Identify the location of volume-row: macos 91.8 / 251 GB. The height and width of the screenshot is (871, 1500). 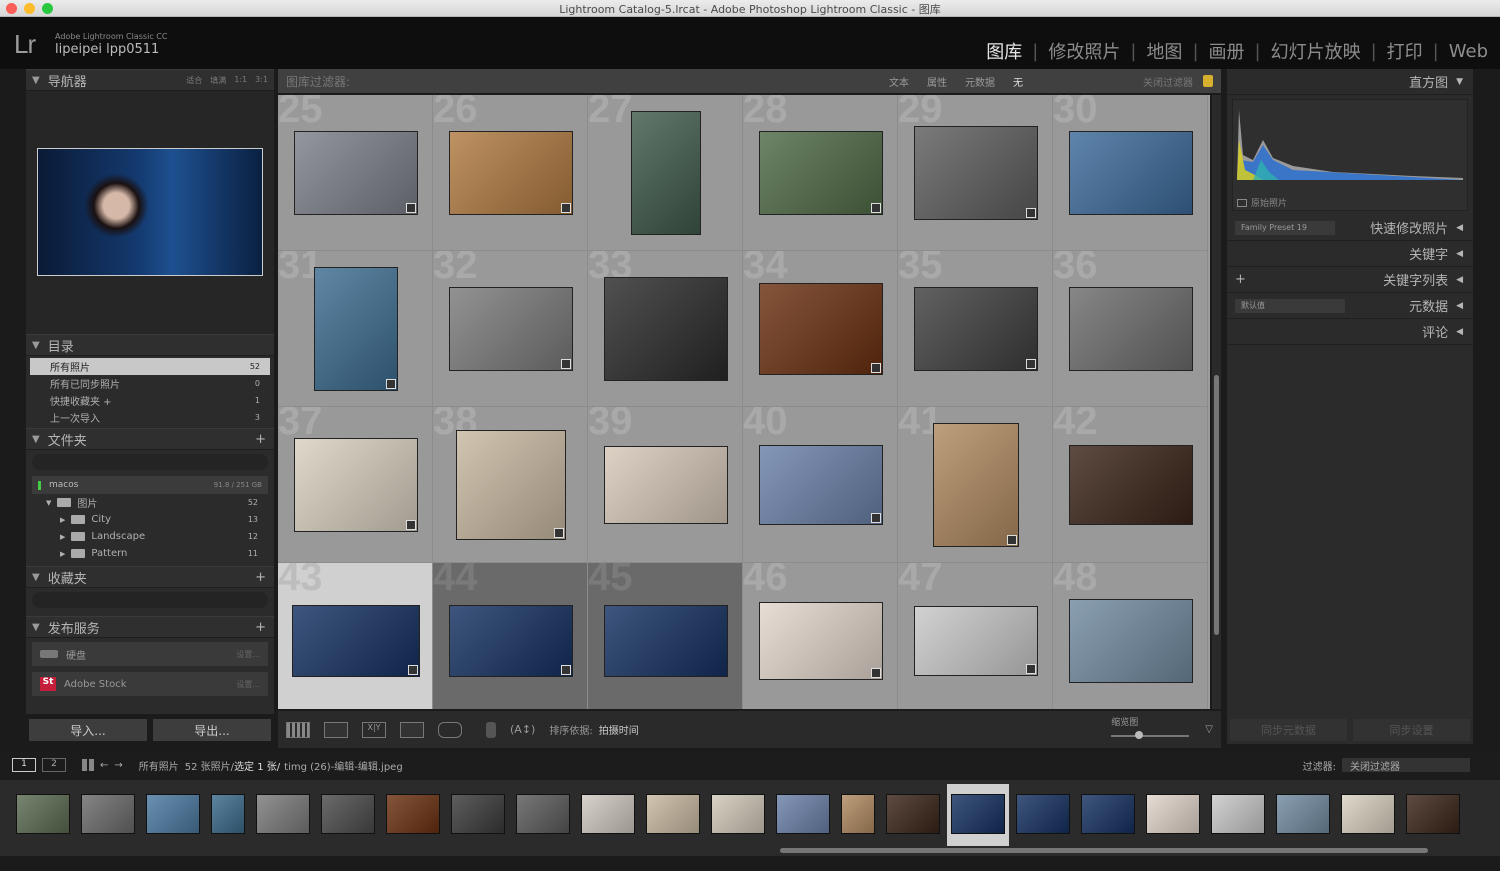
(150, 485).